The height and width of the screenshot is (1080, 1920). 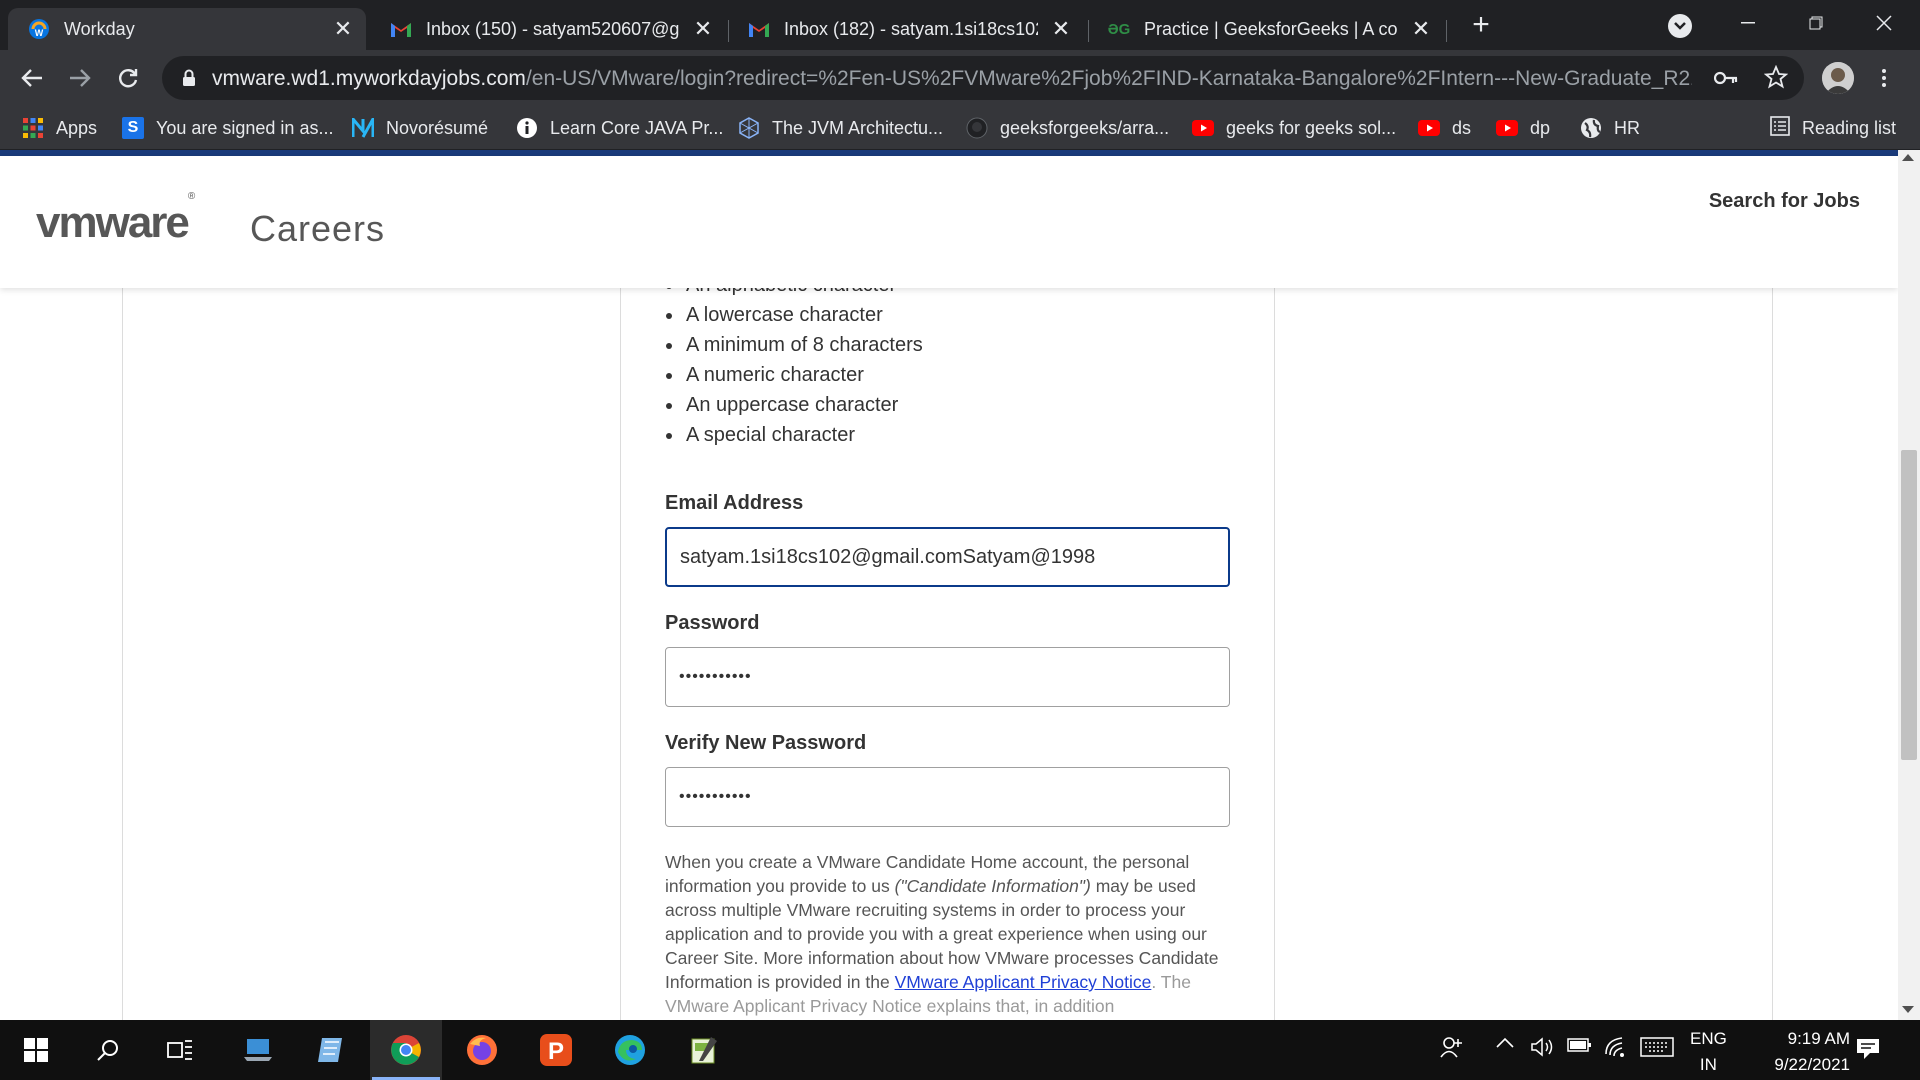 I want to click on windows-taskbar: P ENG IN 9:19 AM 9/22/2021, so click(x=960, y=1050).